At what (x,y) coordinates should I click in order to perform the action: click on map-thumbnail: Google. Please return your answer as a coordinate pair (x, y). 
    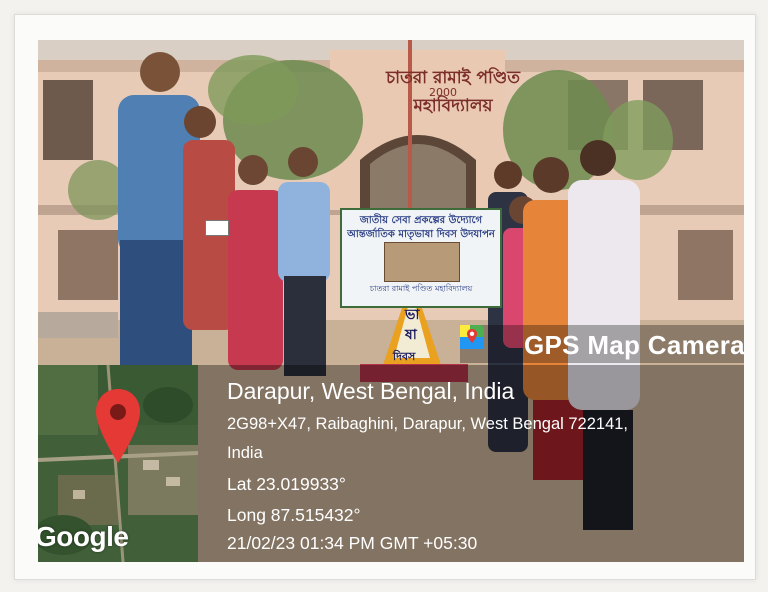
    Looking at the image, I should click on (118, 463).